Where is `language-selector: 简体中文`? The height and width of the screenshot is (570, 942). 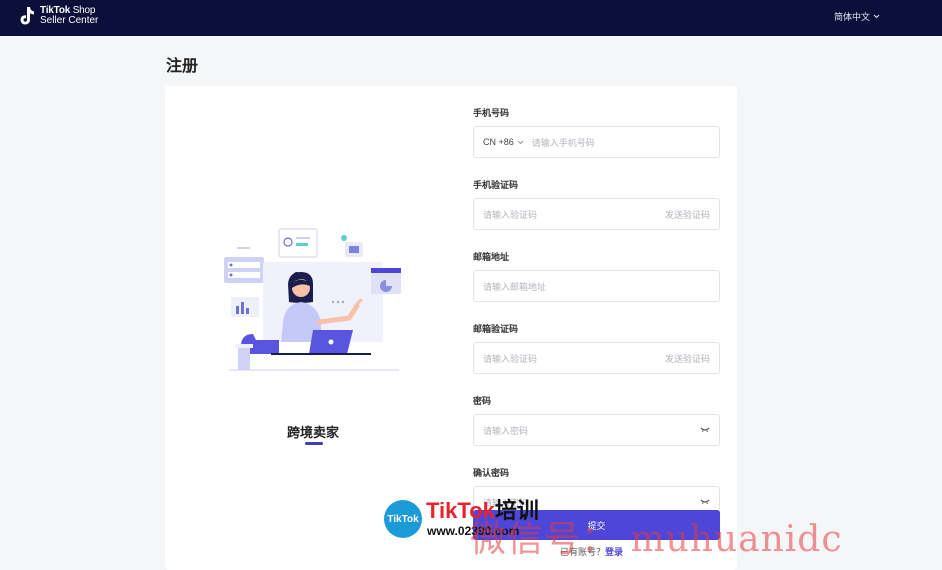 language-selector: 简体中文 is located at coordinates (857, 16).